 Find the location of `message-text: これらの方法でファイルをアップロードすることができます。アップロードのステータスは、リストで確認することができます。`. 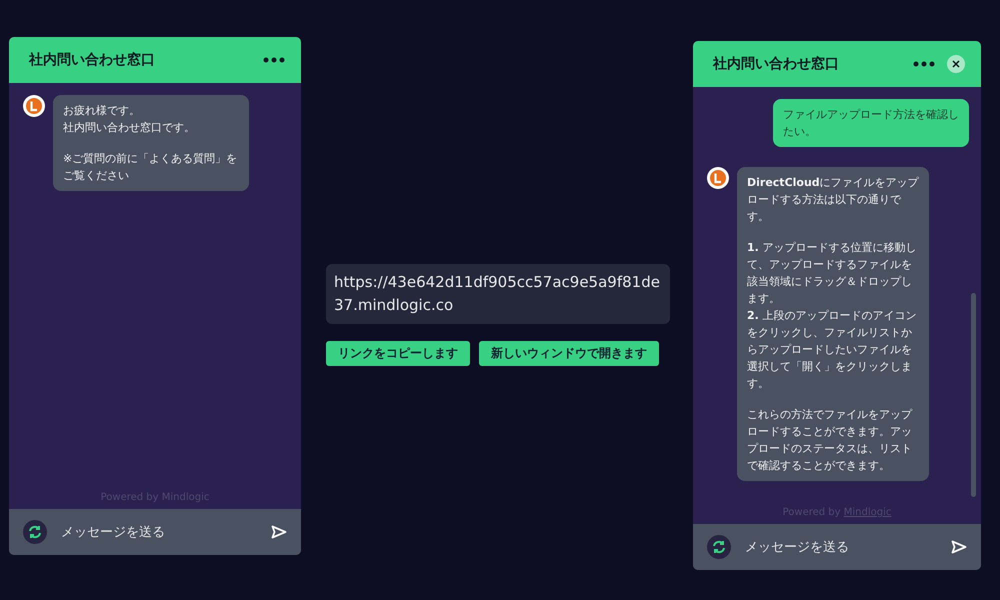

message-text: これらの方法でファイルをアップロードすることができます。アップロードのステータスは、リストで確認することができます。 is located at coordinates (830, 440).